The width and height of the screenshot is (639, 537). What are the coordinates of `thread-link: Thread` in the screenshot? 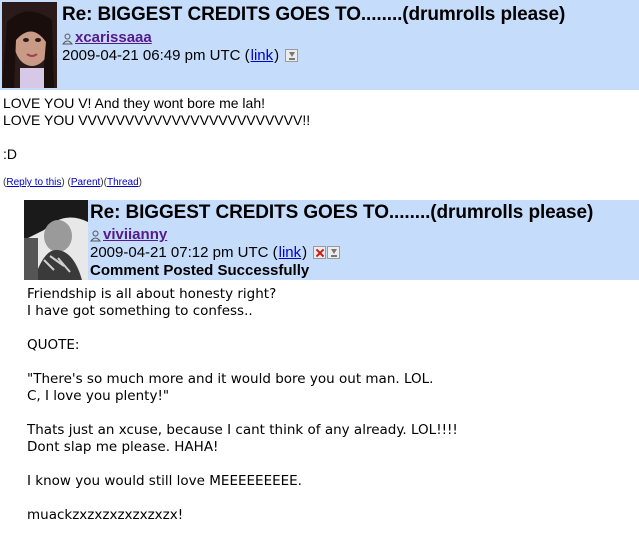 It's located at (123, 182).